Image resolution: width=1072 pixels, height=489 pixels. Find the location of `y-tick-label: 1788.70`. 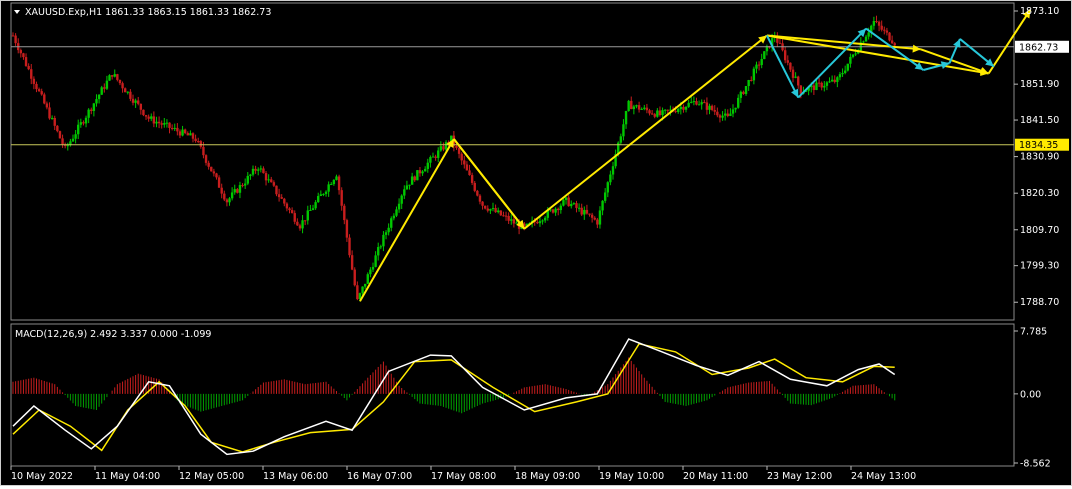

y-tick-label: 1788.70 is located at coordinates (1039, 302).